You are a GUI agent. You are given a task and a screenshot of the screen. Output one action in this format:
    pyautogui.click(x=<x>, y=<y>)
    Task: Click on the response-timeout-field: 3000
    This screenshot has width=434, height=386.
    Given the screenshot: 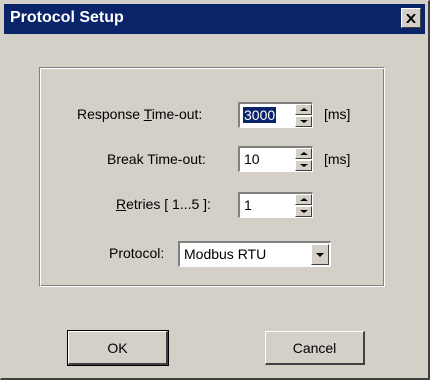 What is the action you would take?
    pyautogui.click(x=275, y=115)
    